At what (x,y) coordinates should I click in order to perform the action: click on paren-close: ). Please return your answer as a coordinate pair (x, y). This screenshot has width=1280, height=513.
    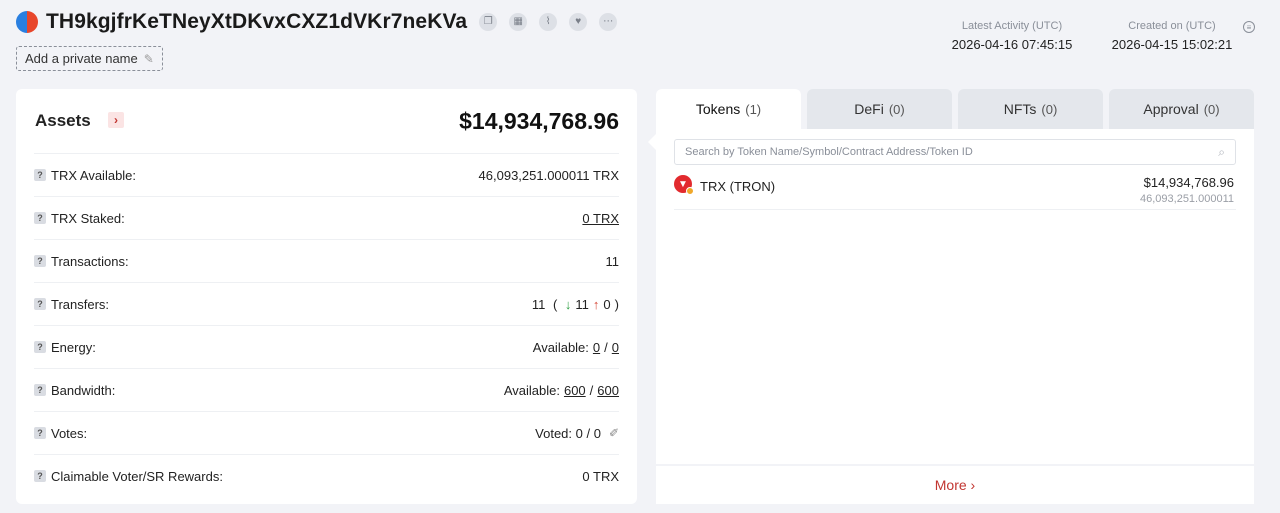
    Looking at the image, I should click on (616, 304).